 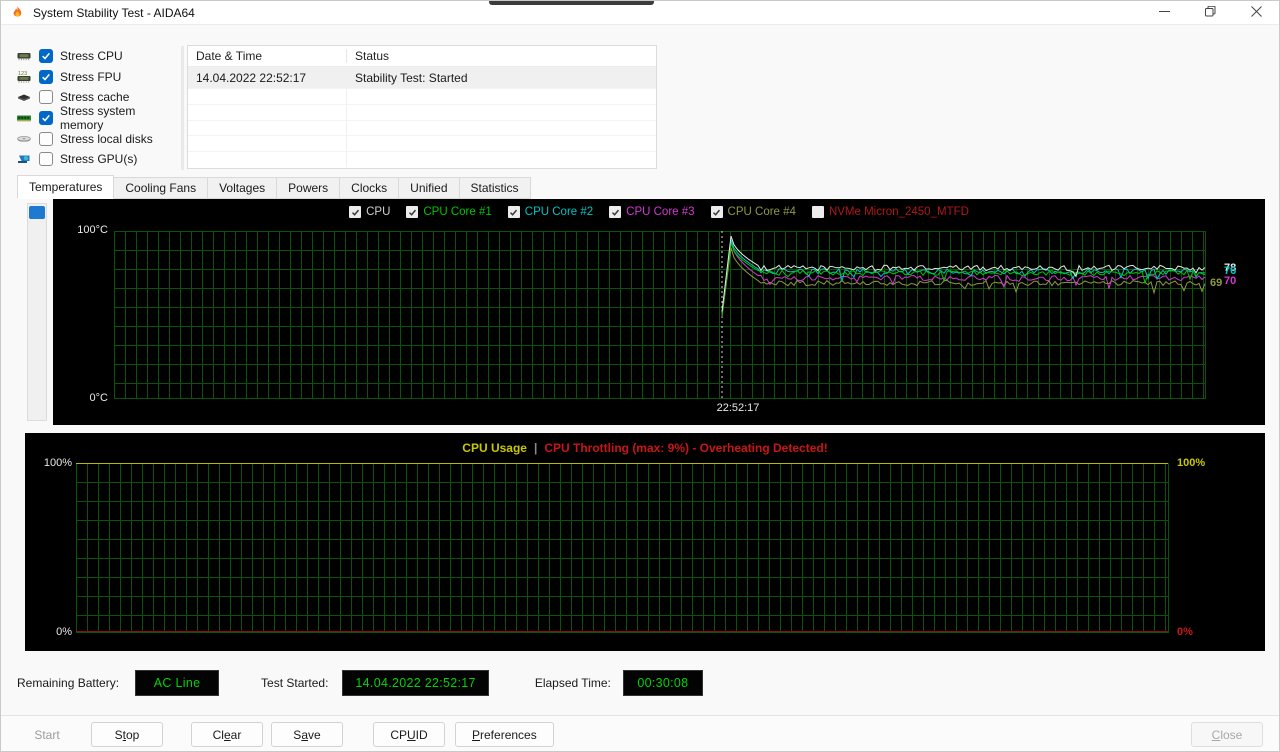 What do you see at coordinates (378, 212) in the screenshot?
I see `legend-label: CPU` at bounding box center [378, 212].